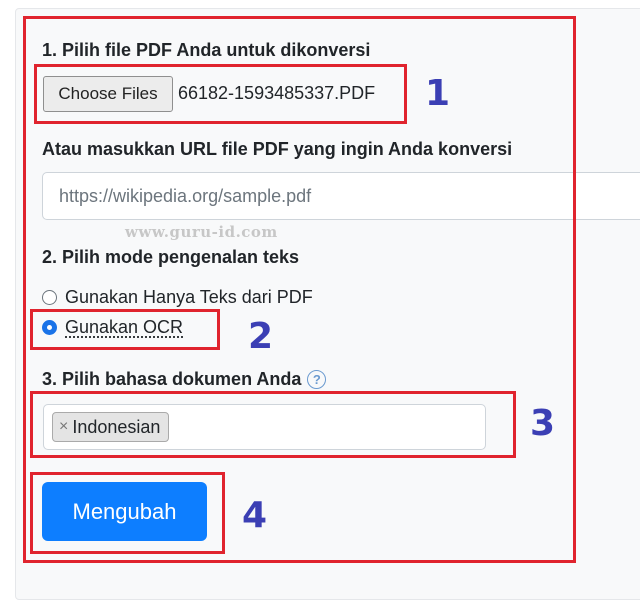 Image resolution: width=640 pixels, height=604 pixels. What do you see at coordinates (255, 515) in the screenshot?
I see `step-number-4: 4` at bounding box center [255, 515].